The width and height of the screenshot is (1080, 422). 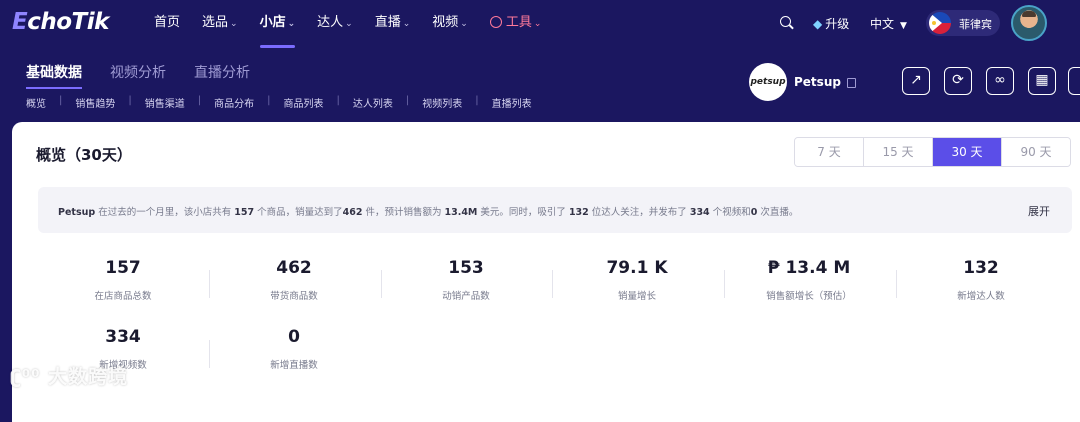 What do you see at coordinates (851, 83) in the screenshot?
I see `copy-icon` at bounding box center [851, 83].